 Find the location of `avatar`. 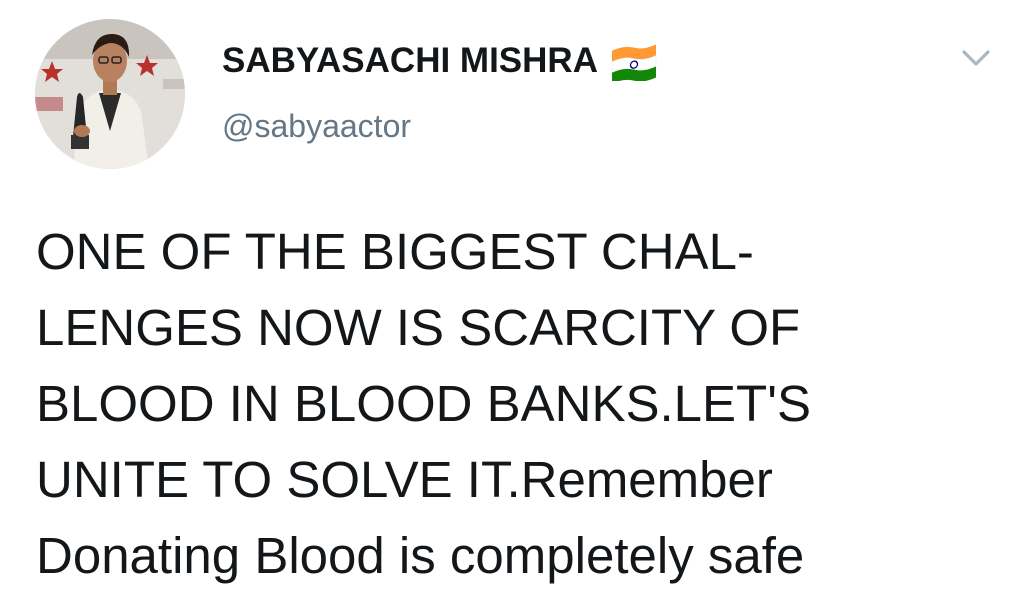

avatar is located at coordinates (110, 94).